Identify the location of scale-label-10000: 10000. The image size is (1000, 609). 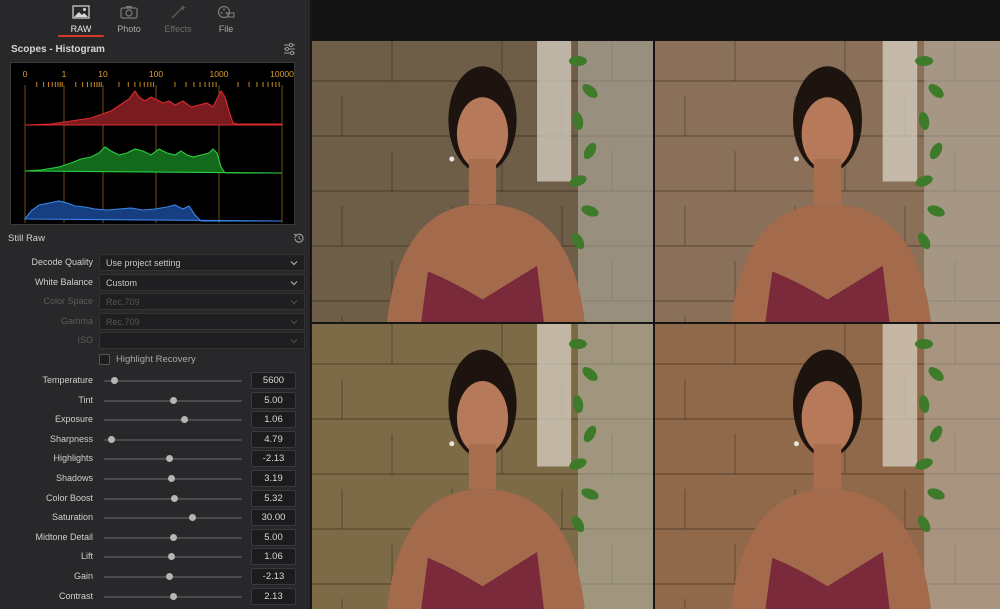
(282, 74).